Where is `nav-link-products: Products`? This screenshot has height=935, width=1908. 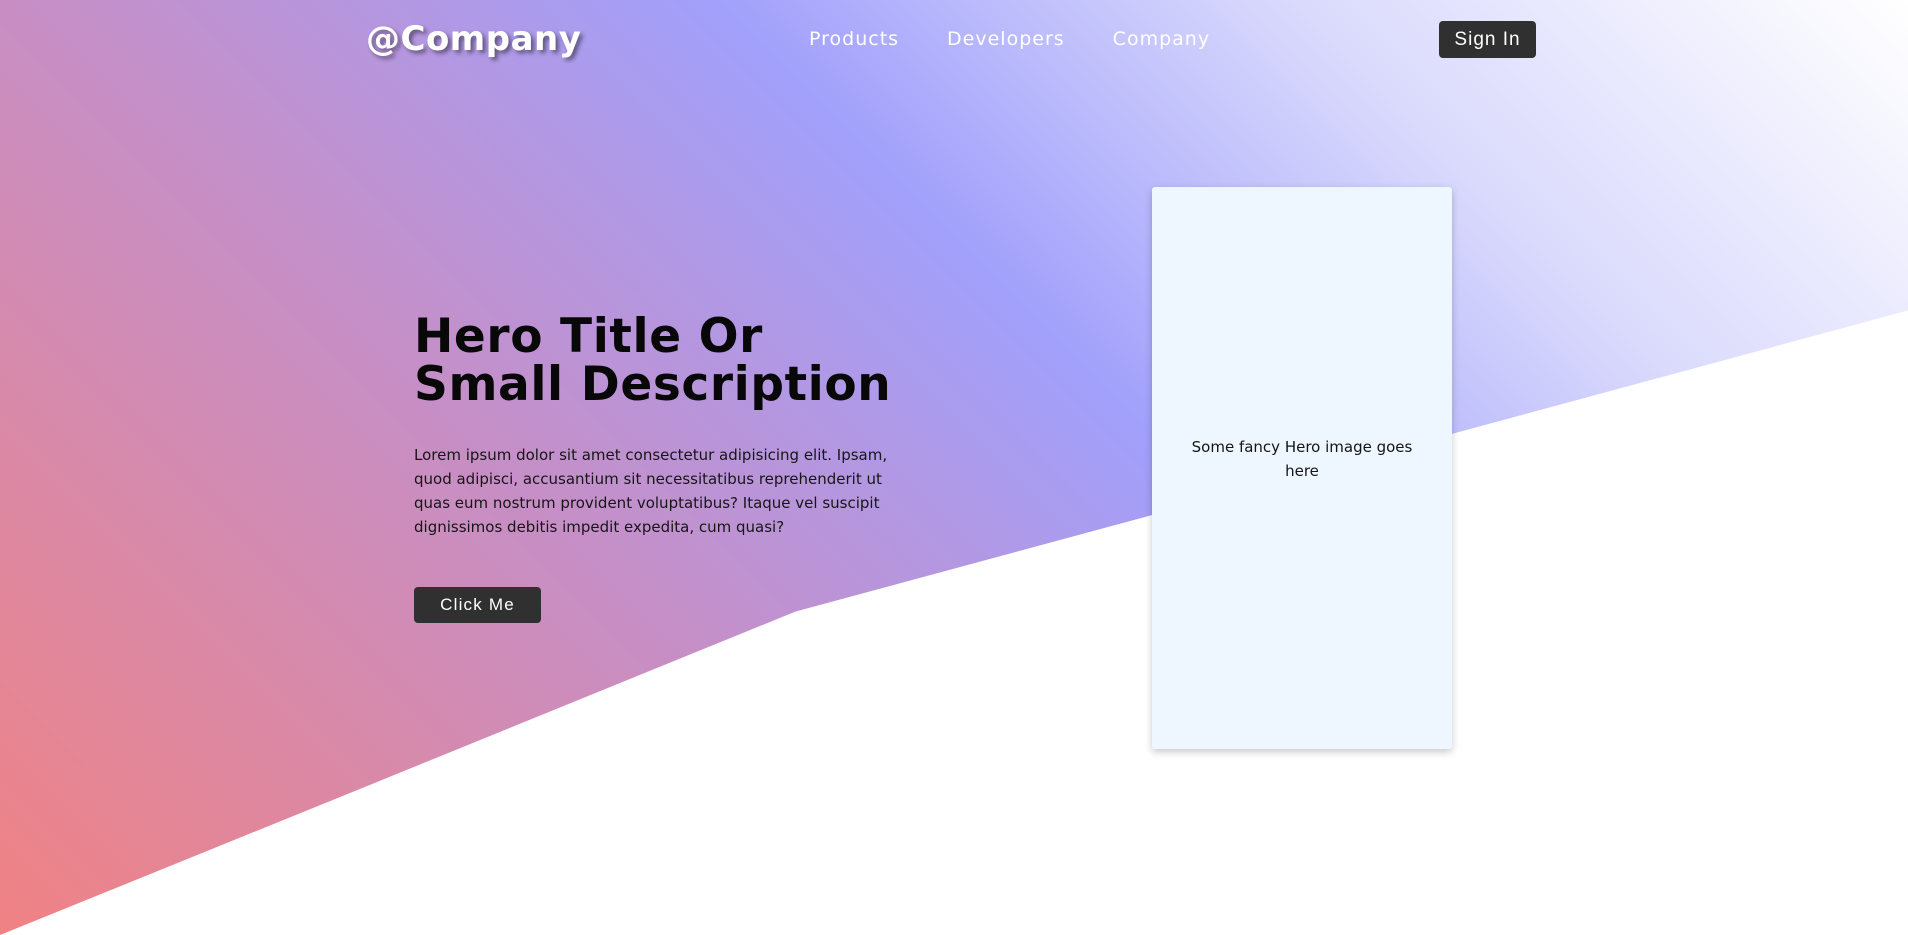 nav-link-products: Products is located at coordinates (854, 39).